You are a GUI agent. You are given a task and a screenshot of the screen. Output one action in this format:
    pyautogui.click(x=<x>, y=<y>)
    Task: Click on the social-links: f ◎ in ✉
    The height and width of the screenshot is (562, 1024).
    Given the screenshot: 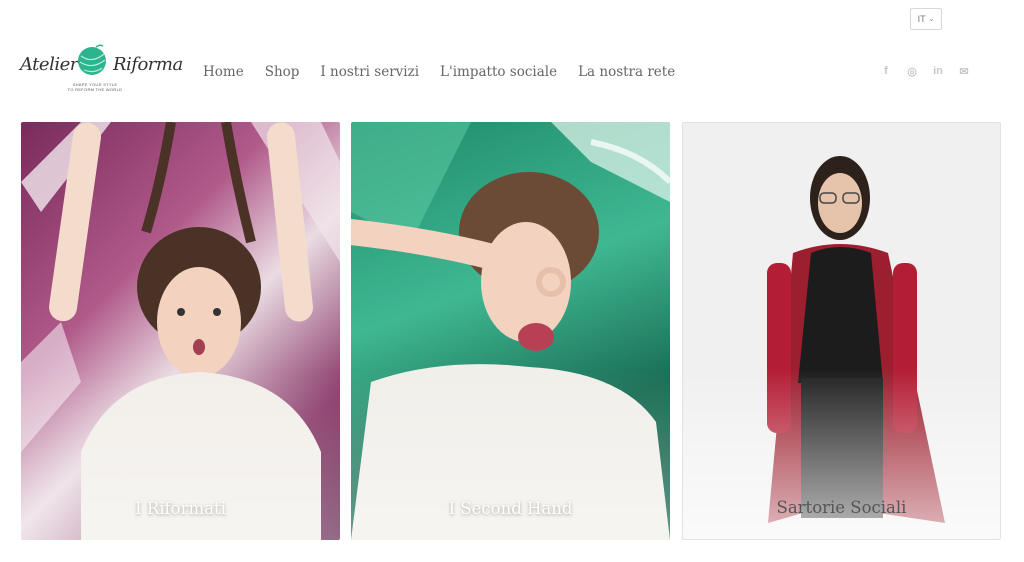 What is the action you would take?
    pyautogui.click(x=925, y=71)
    